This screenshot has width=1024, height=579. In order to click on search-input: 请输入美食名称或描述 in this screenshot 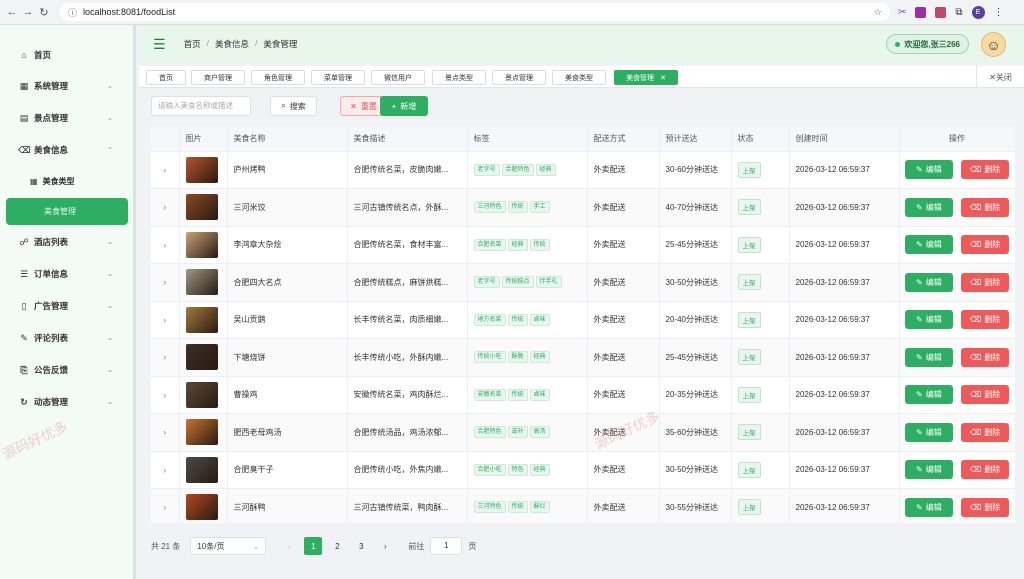, I will do `click(201, 106)`.